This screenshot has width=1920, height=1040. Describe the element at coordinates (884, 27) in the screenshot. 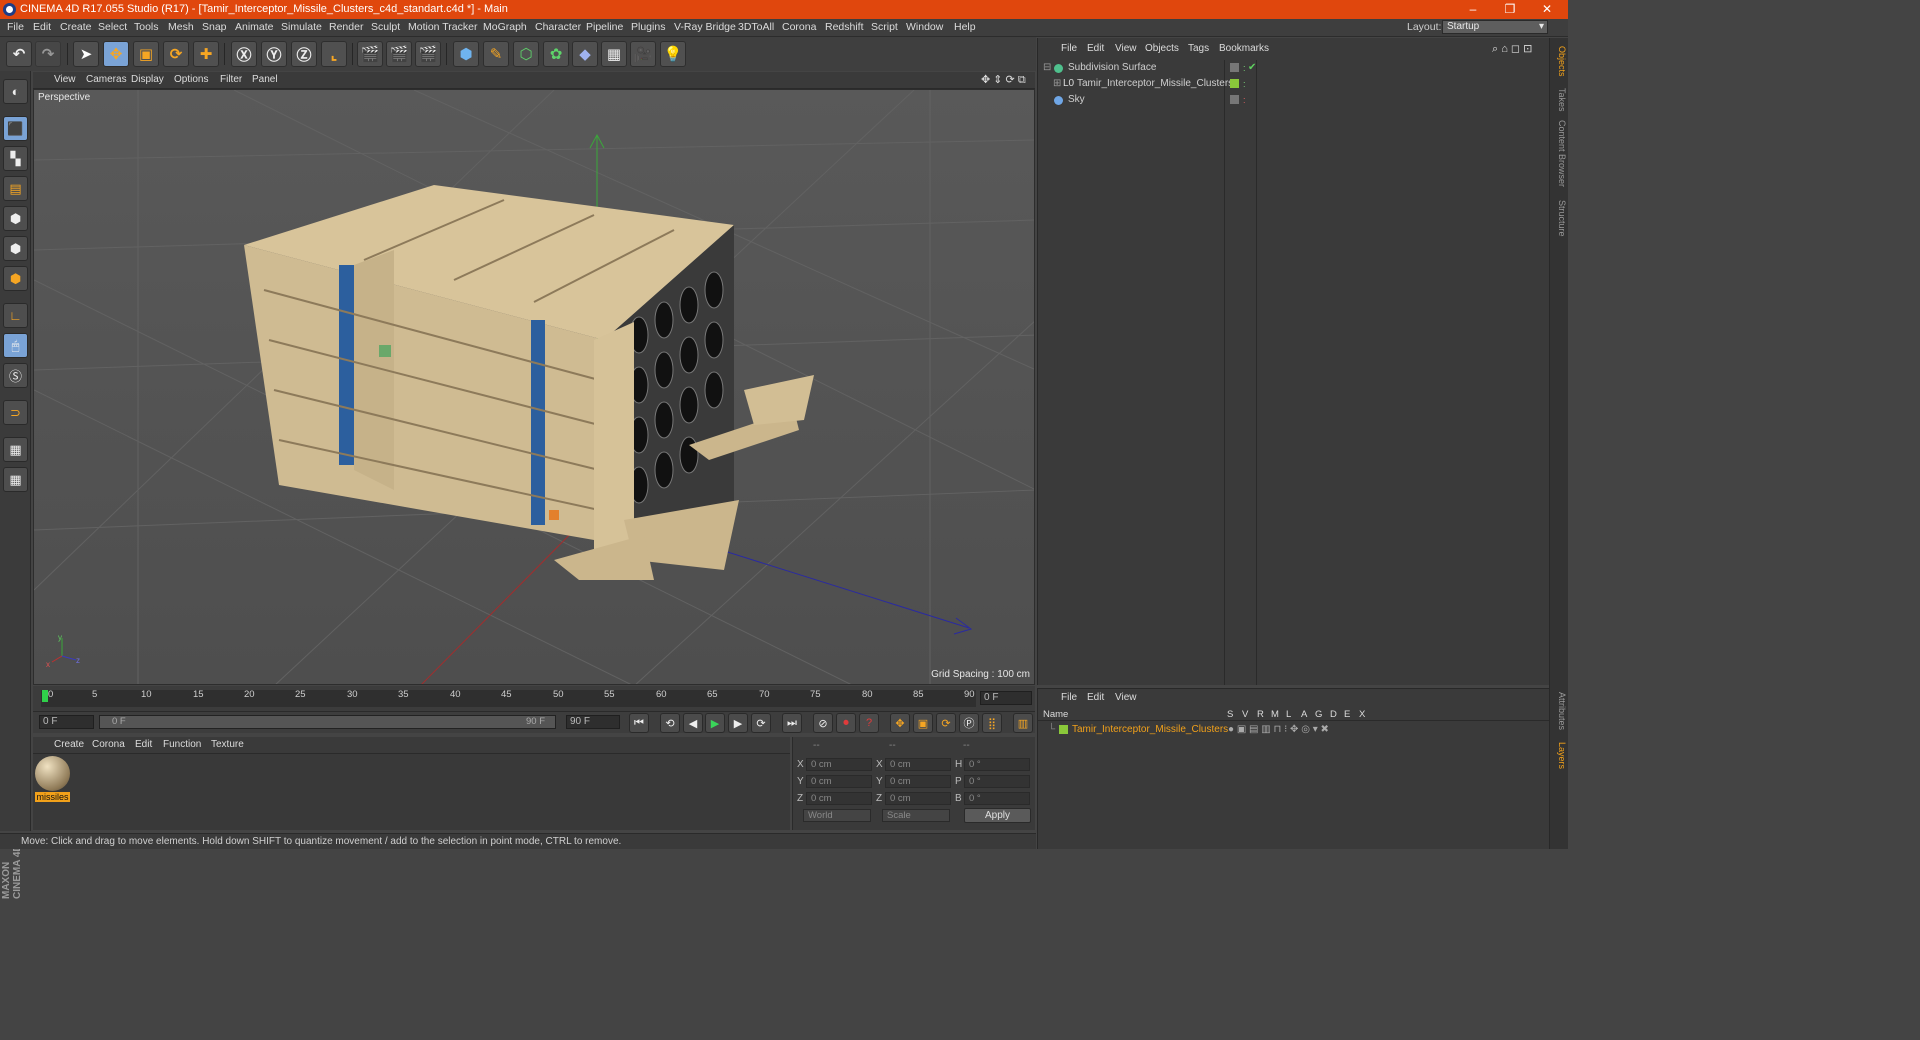

I see `menu-script: Script` at that location.